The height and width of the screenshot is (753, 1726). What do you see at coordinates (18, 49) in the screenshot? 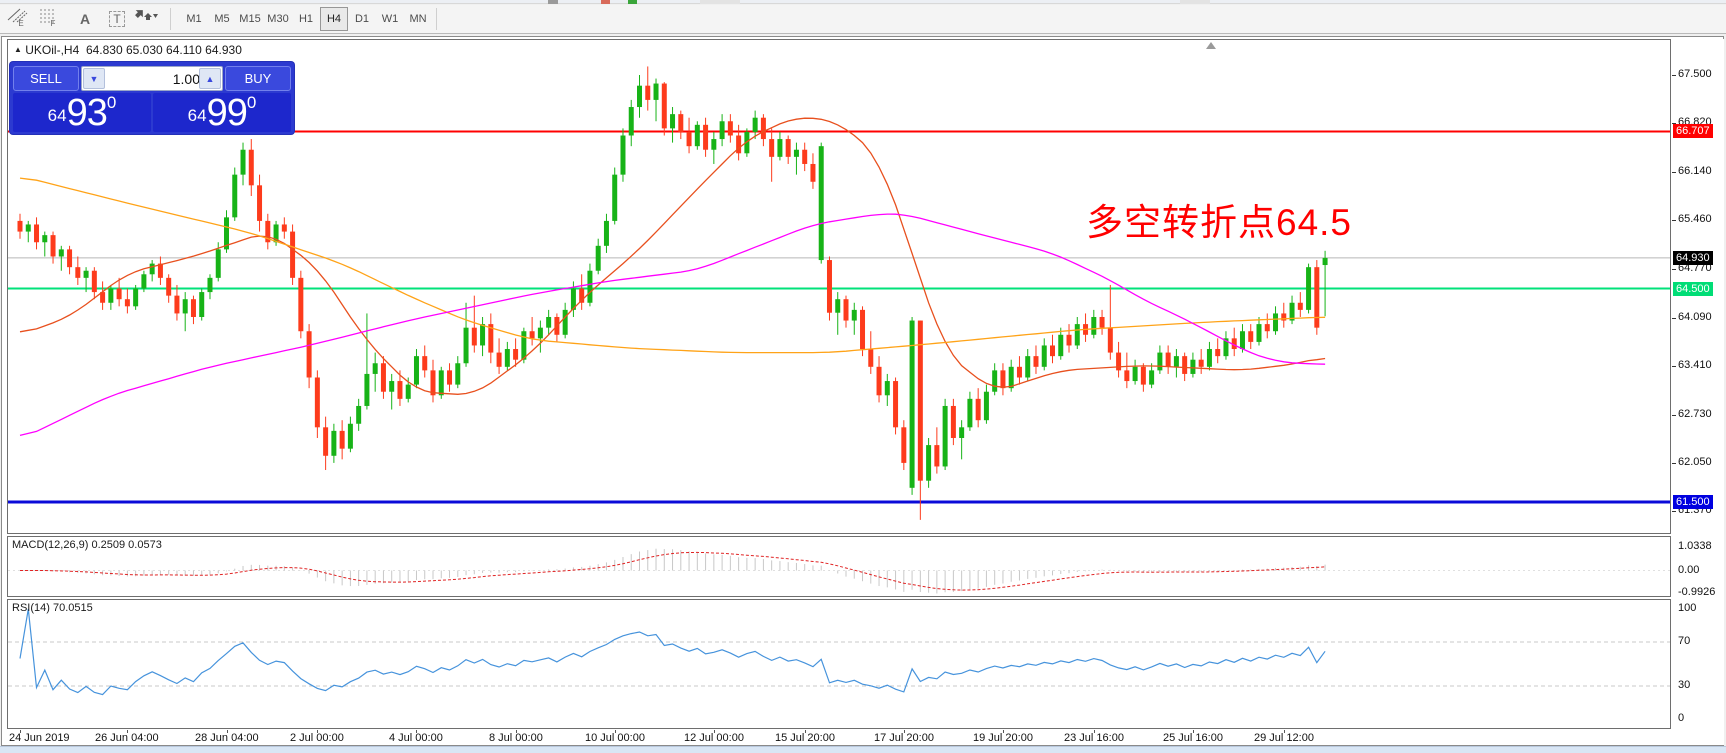
I see `collapse-panel-icon: ▲` at bounding box center [18, 49].